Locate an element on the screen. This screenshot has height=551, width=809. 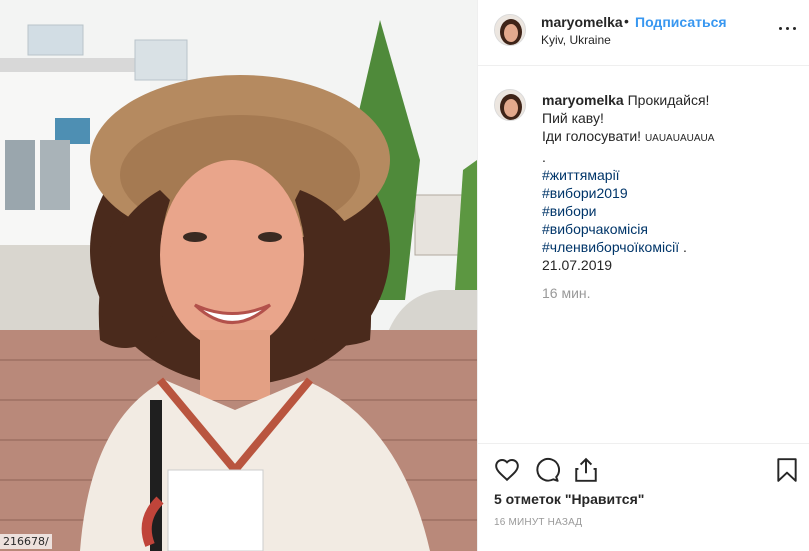
hashtag-link: #виборчакомісія is located at coordinates (669, 229).